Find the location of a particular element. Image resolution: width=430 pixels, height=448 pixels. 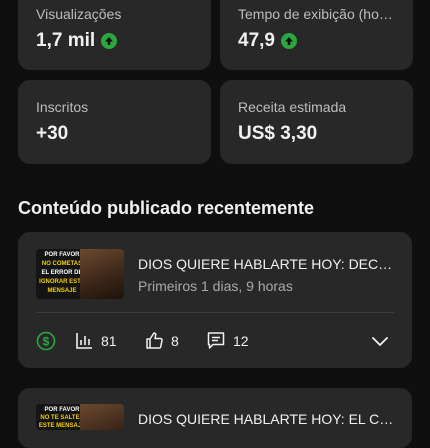

stat-label: Tempo de exibição (horas) is located at coordinates (315, 14).